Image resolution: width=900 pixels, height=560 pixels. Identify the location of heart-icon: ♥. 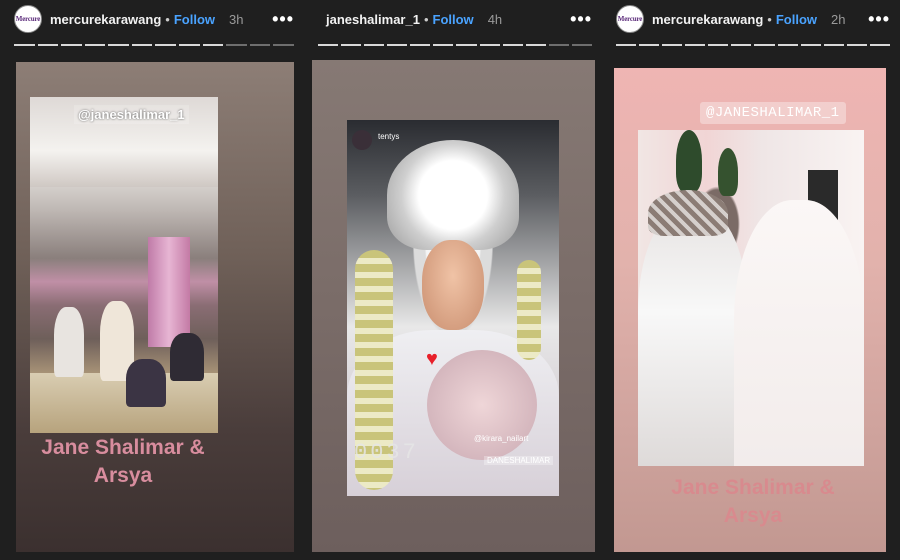
(432, 359).